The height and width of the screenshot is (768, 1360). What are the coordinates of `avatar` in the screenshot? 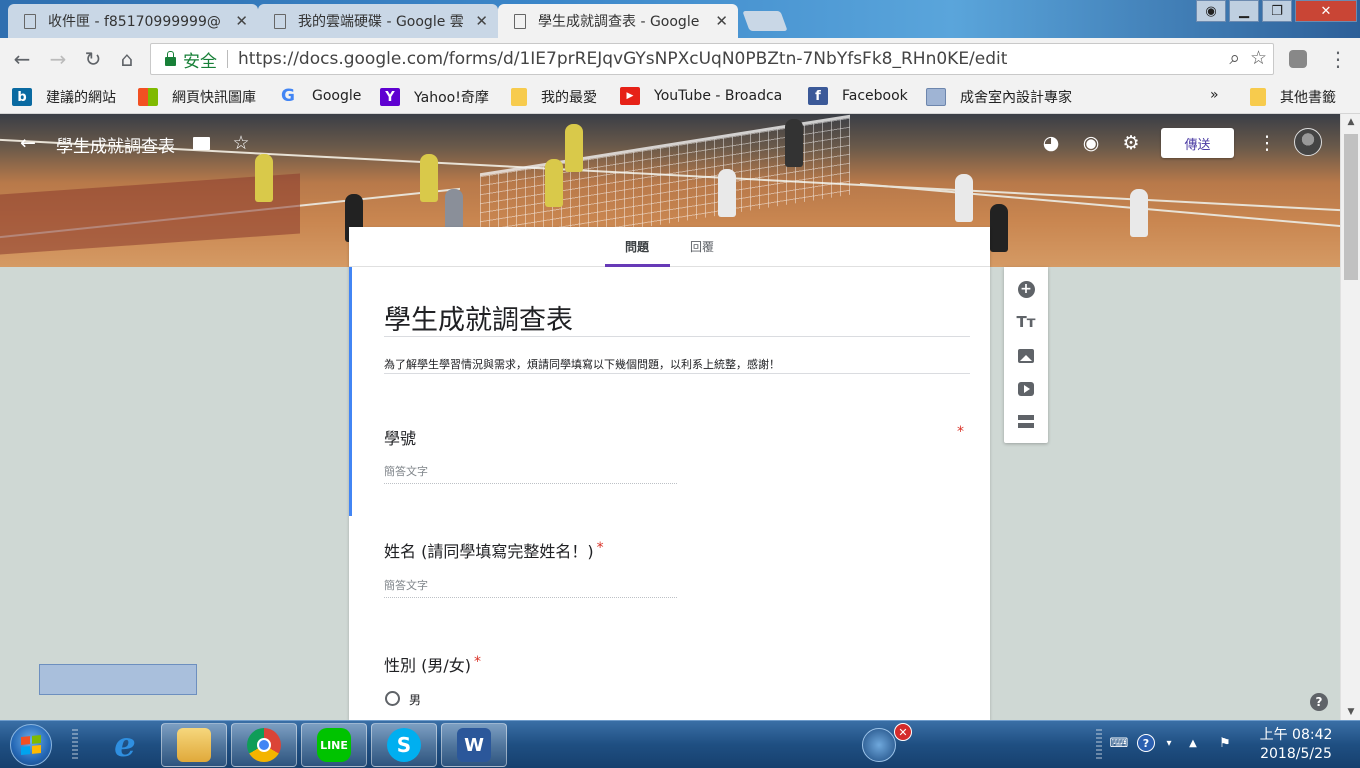 It's located at (1308, 142).